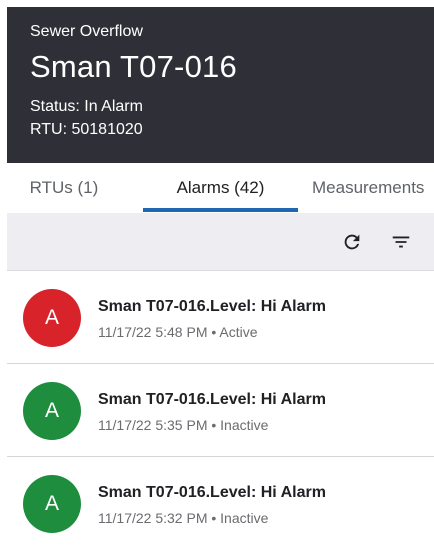  Describe the element at coordinates (64, 188) in the screenshot. I see `tab-rtus: RTUs (1)` at that location.